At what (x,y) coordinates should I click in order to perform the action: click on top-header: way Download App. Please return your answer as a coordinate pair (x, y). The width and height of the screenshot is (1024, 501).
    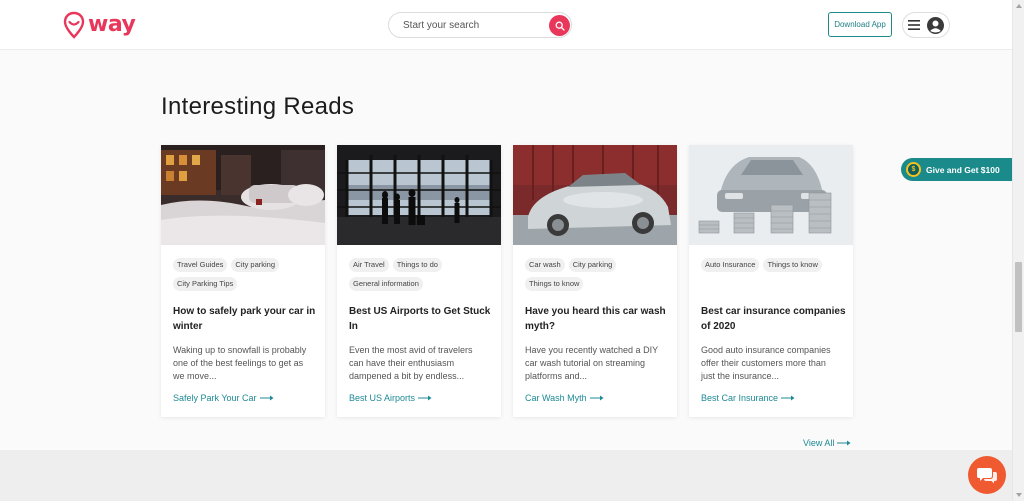
    Looking at the image, I should click on (506, 25).